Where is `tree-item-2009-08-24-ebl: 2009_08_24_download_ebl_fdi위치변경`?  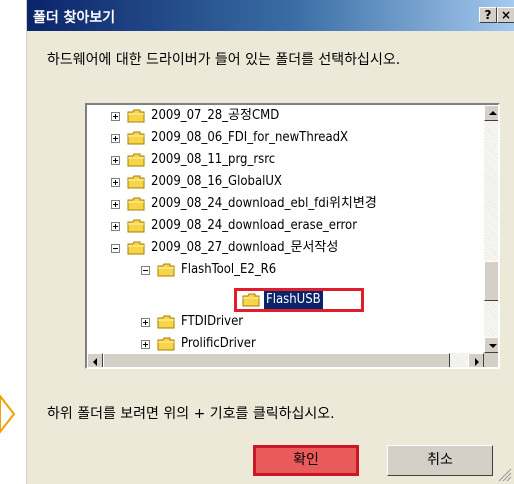 tree-item-2009-08-24-ebl: 2009_08_24_download_ebl_fdi위치변경 is located at coordinates (245, 204).